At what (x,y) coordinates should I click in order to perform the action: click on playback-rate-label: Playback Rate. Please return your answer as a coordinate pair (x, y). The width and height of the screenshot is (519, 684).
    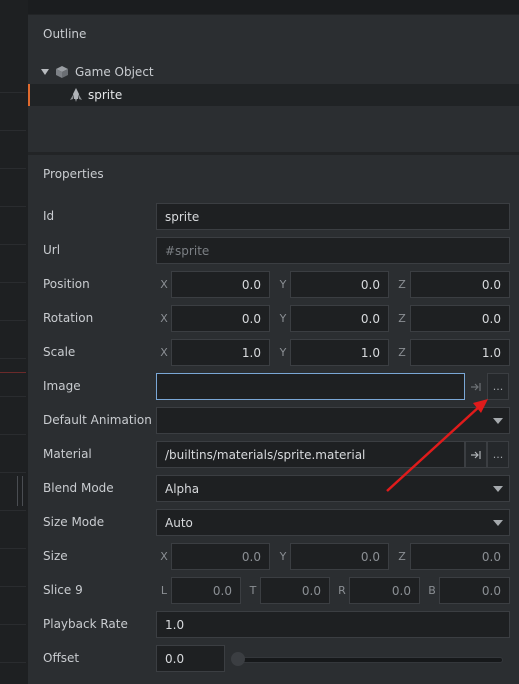
    Looking at the image, I should click on (85, 624).